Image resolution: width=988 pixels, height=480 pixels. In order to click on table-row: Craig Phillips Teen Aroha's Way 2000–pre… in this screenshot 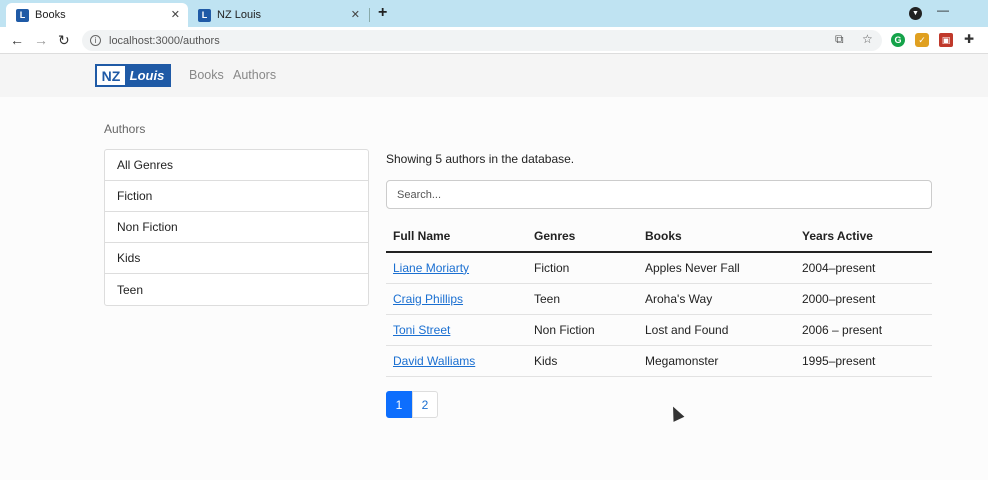, I will do `click(659, 299)`.